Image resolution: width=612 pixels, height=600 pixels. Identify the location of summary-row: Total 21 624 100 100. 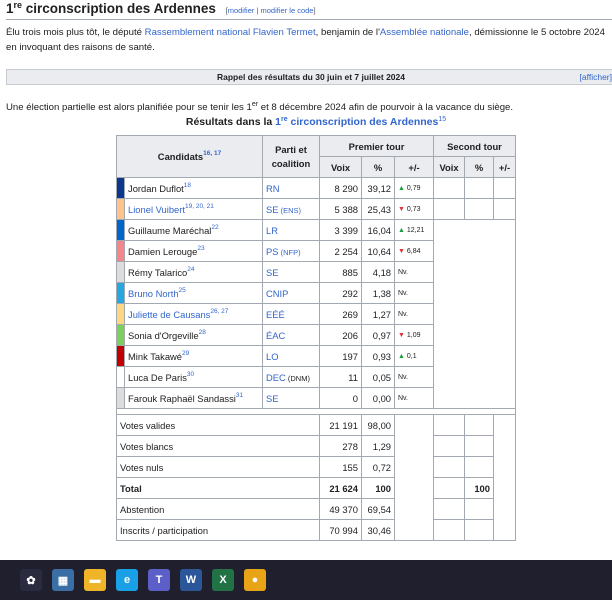
(316, 488).